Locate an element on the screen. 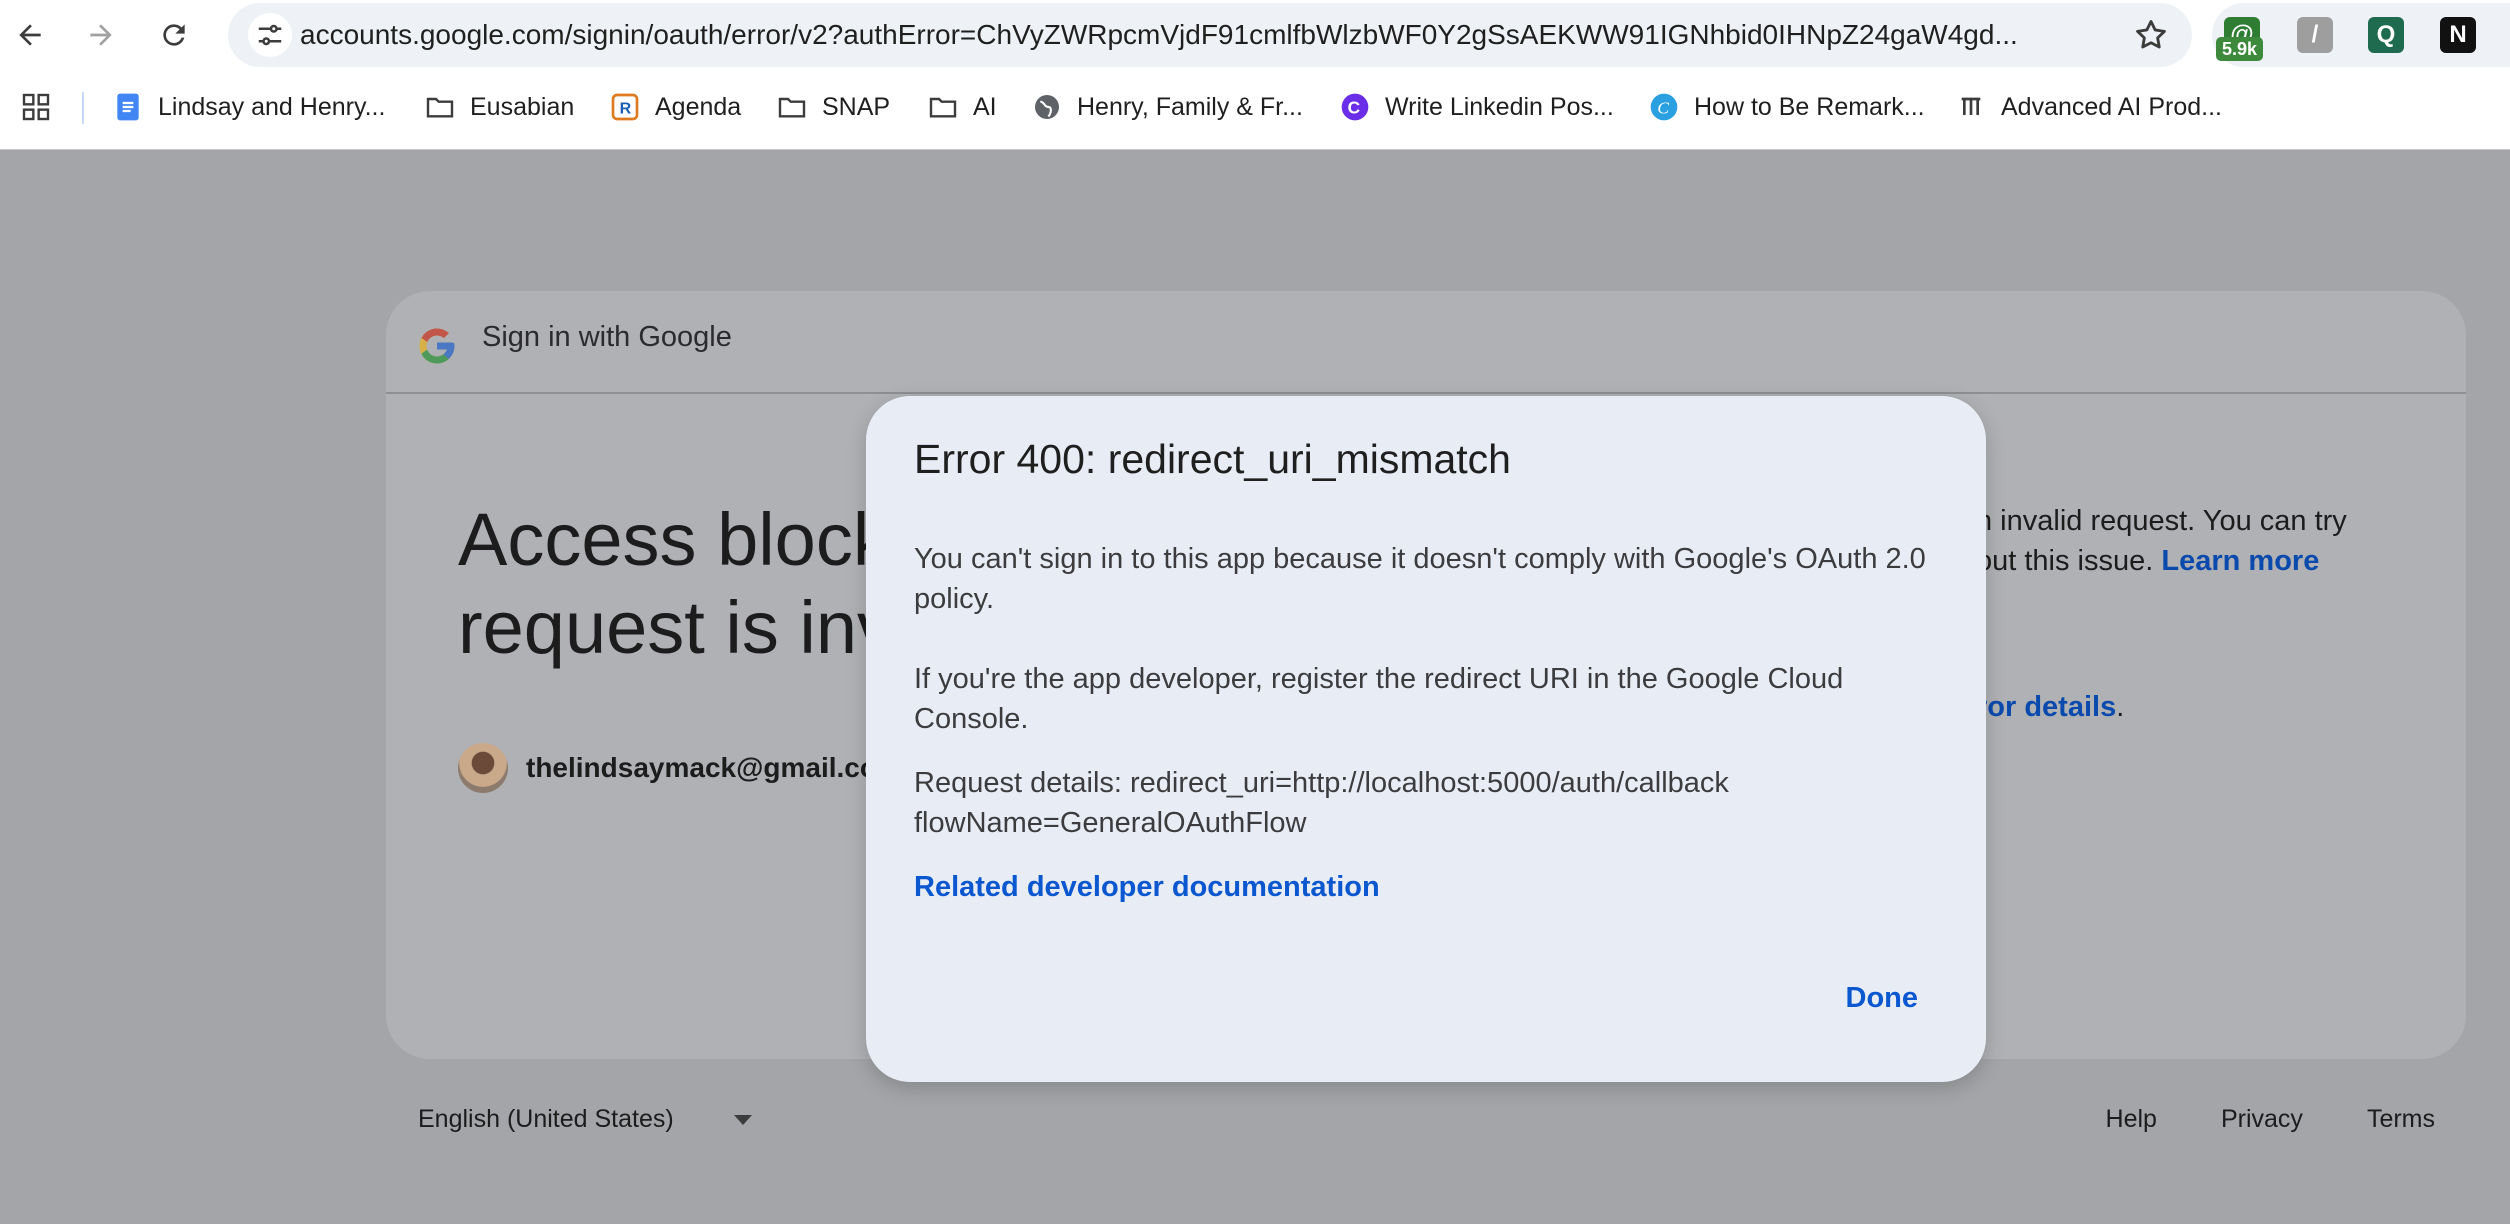  notion-icon: N is located at coordinates (2458, 35).